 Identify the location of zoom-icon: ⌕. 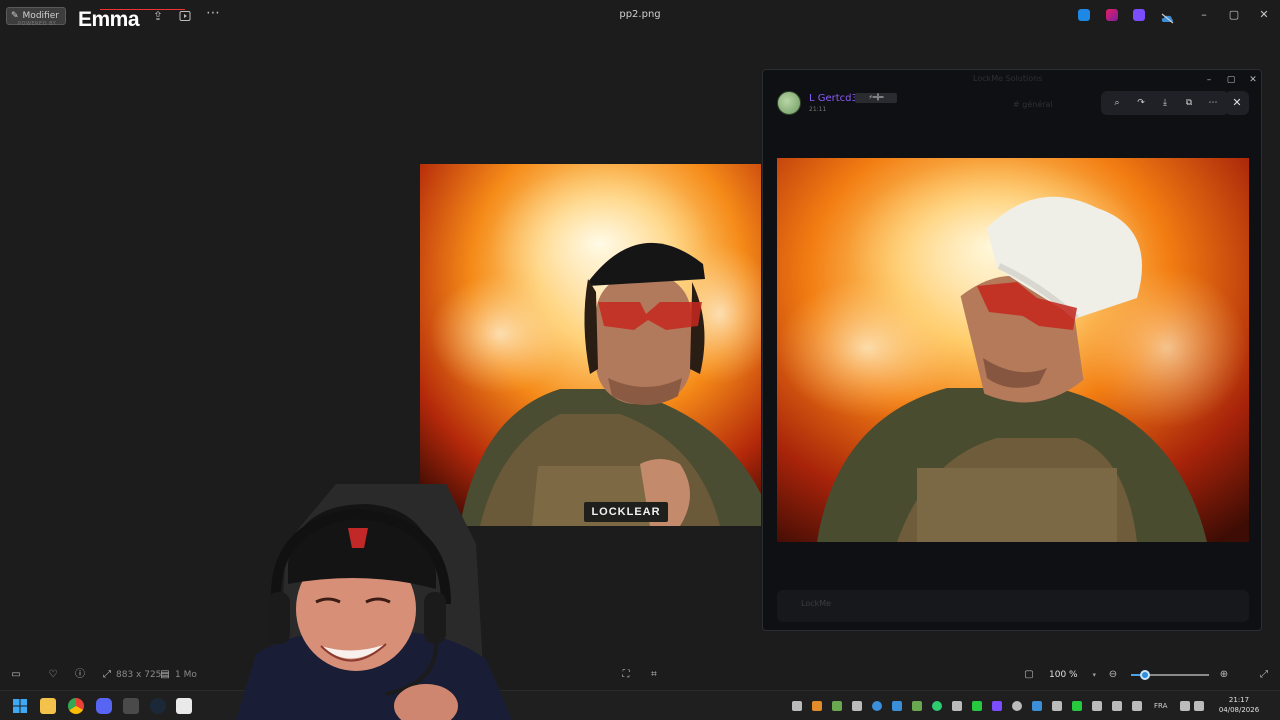
(1117, 103).